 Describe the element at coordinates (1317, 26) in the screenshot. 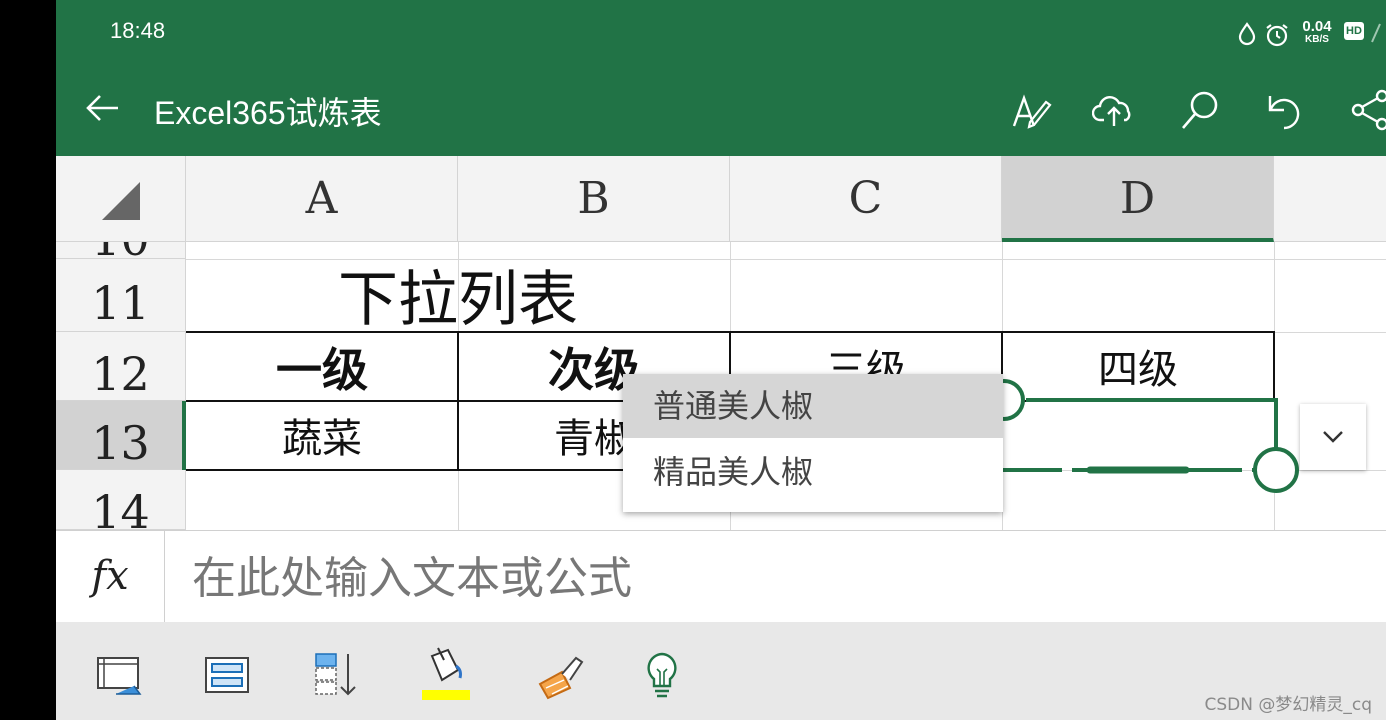

I see `net-speed-value: 0.04` at that location.